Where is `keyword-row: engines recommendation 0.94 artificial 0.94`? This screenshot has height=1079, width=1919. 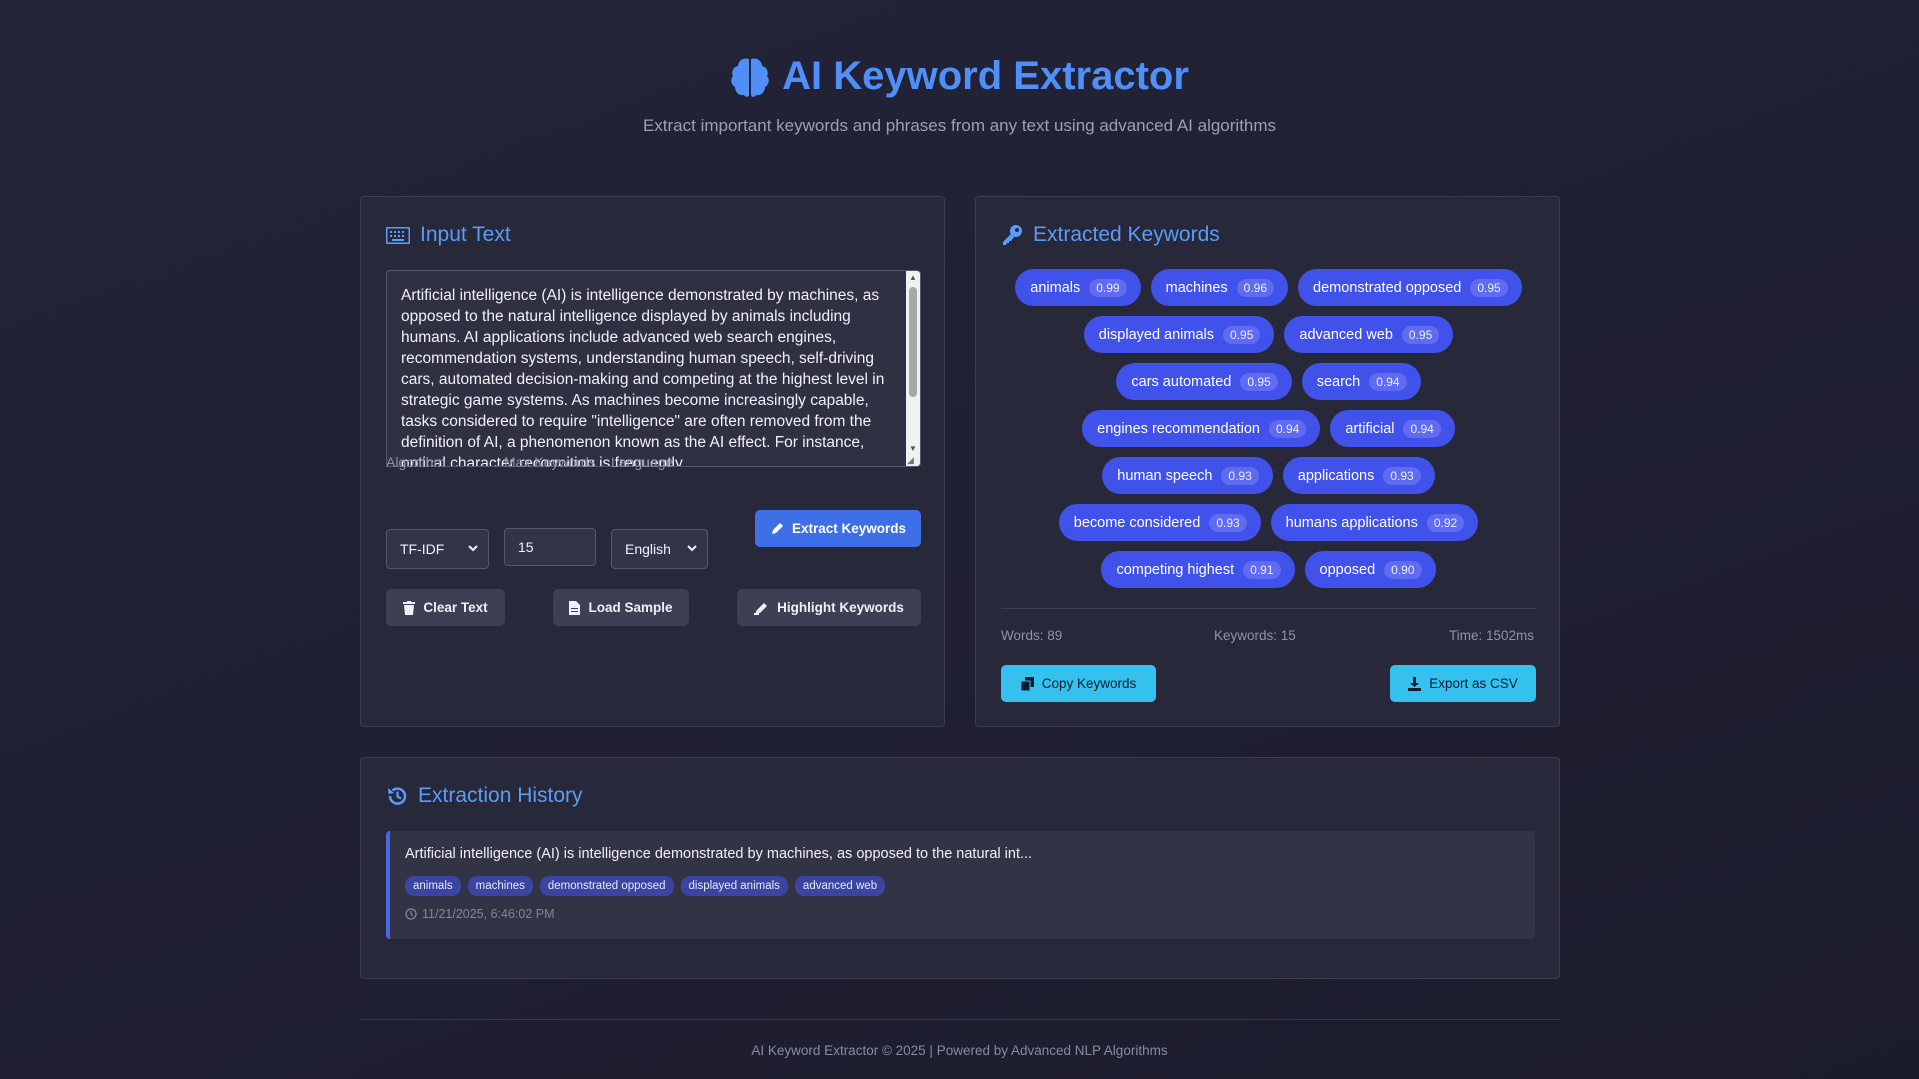
keyword-row: engines recommendation 0.94 artificial 0.94 is located at coordinates (1268, 428).